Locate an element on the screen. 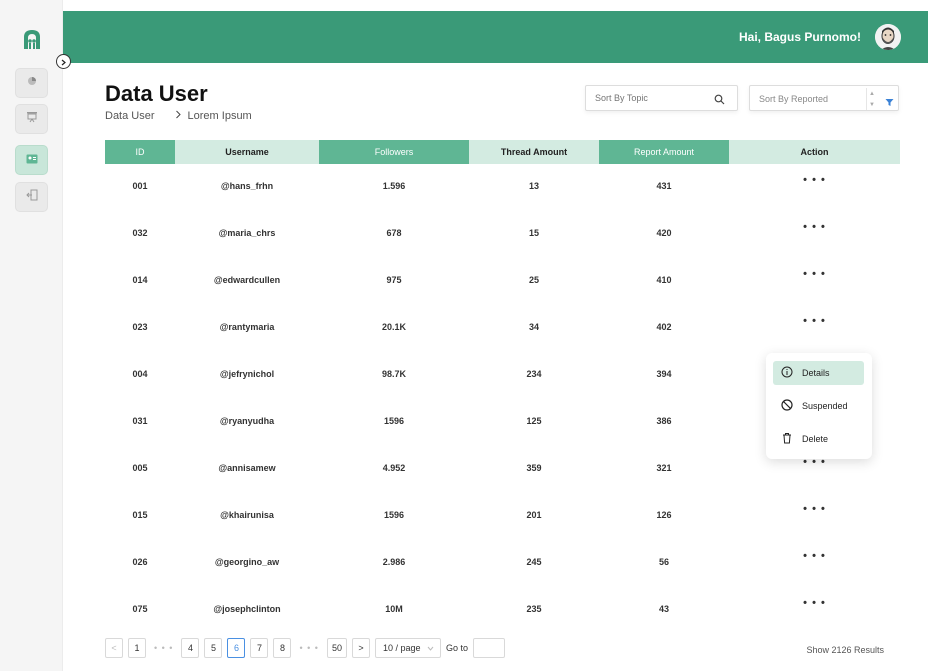  search-icon is located at coordinates (719, 101).